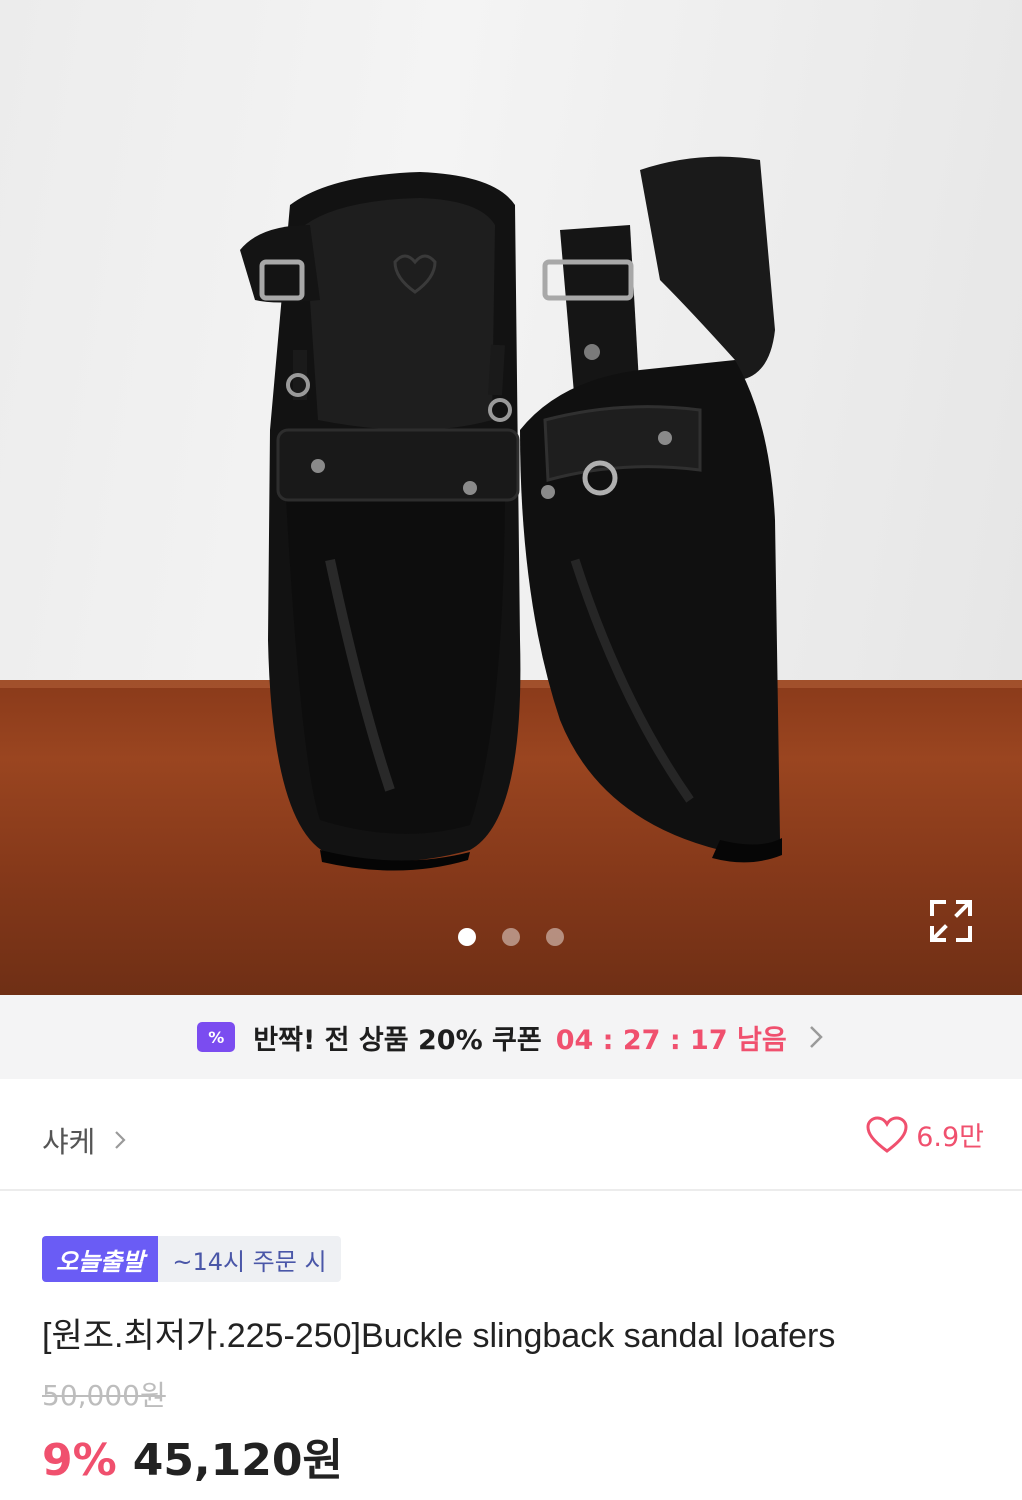  I want to click on coupon-percent-icon: %, so click(216, 1037).